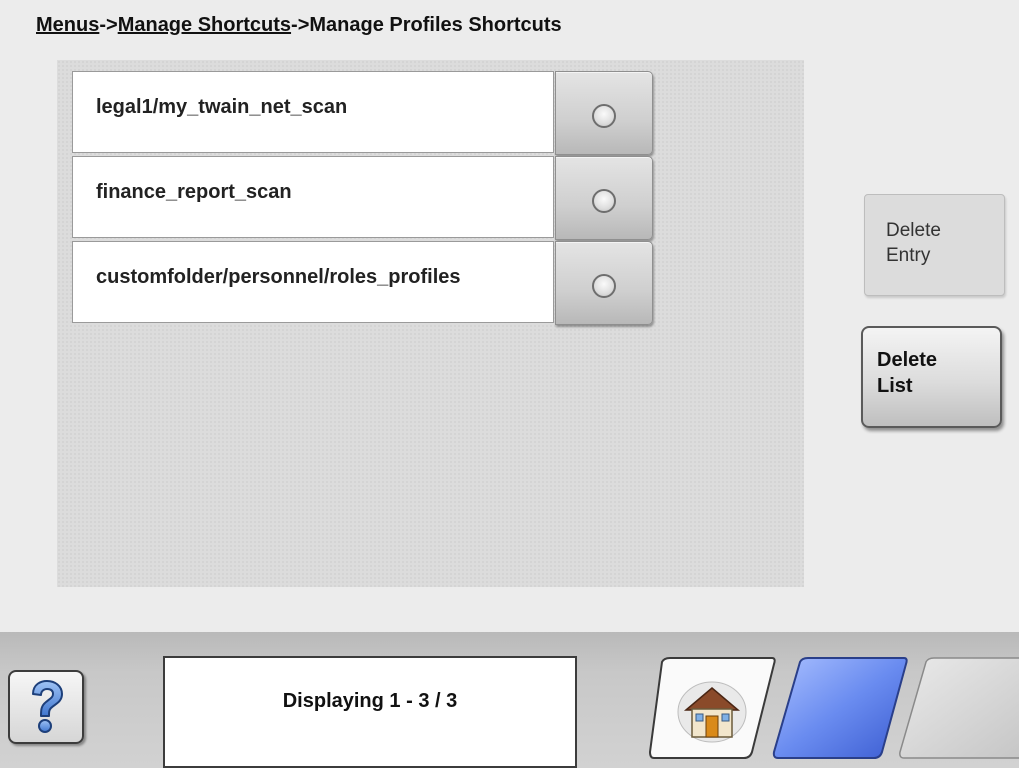  I want to click on delete-list-button: Delete List, so click(931, 377).